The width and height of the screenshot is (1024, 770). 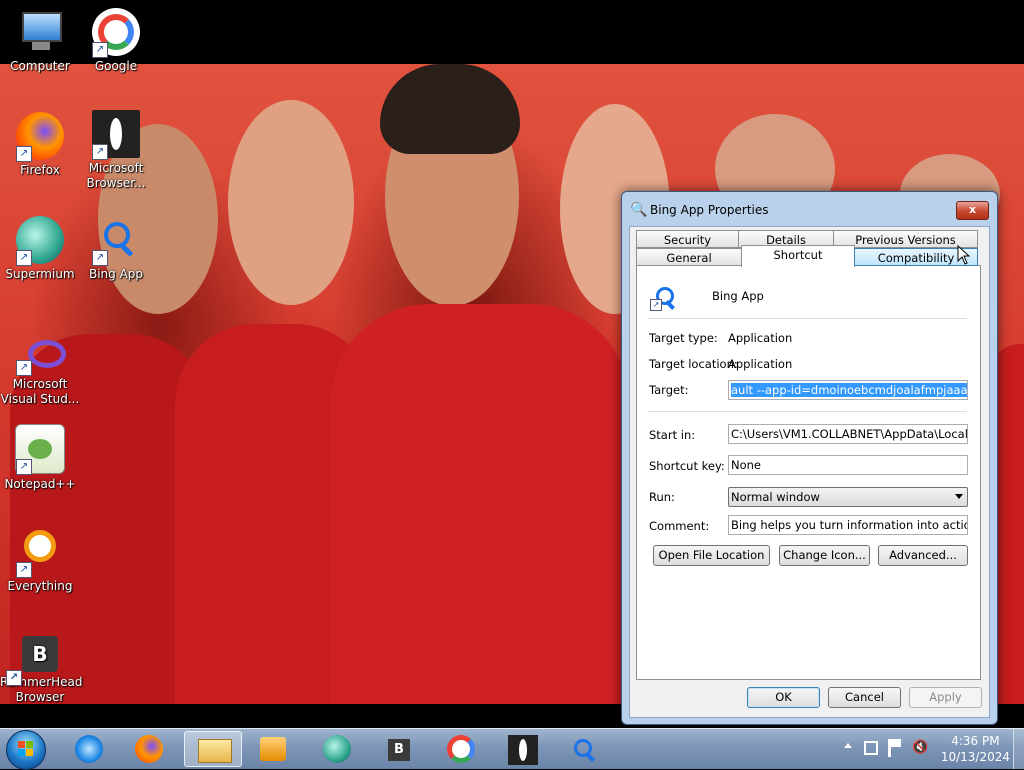 What do you see at coordinates (783, 697) in the screenshot?
I see `ok-button: OK` at bounding box center [783, 697].